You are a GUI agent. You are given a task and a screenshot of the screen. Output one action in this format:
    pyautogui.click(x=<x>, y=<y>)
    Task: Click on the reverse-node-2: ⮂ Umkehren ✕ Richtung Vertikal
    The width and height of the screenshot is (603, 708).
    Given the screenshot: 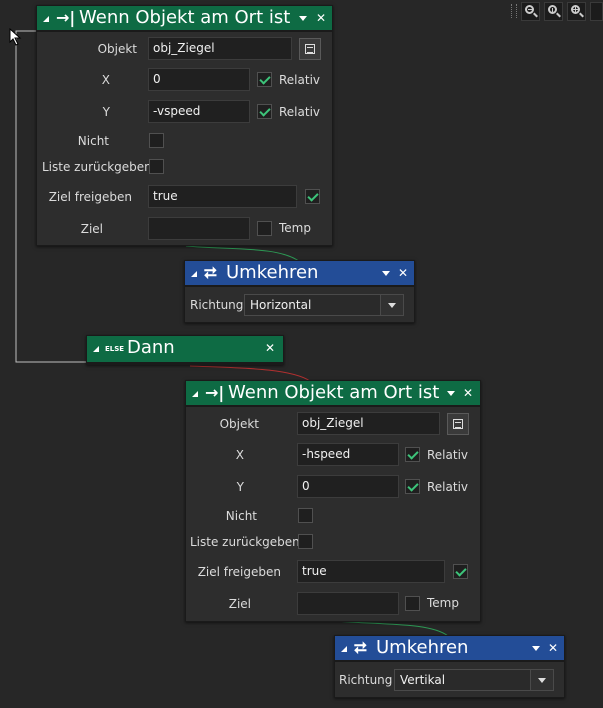 What is the action you would take?
    pyautogui.click(x=449, y=666)
    